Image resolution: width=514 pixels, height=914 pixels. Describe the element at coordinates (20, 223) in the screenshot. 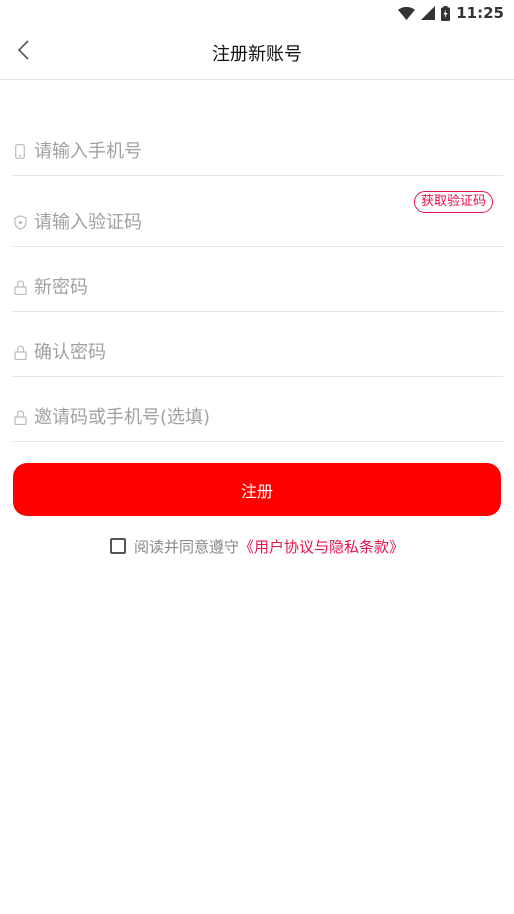

I see `shield-icon` at that location.